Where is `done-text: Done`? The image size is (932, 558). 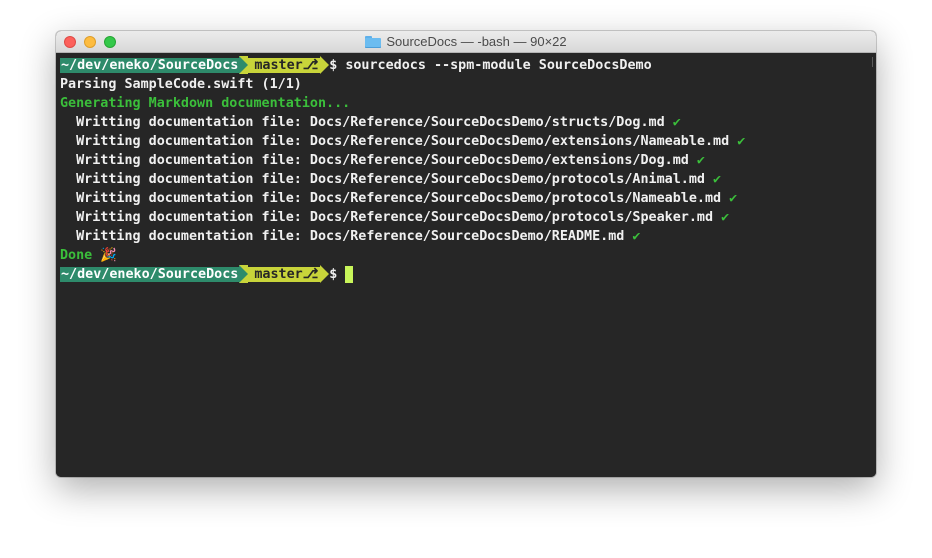
done-text: Done is located at coordinates (76, 255).